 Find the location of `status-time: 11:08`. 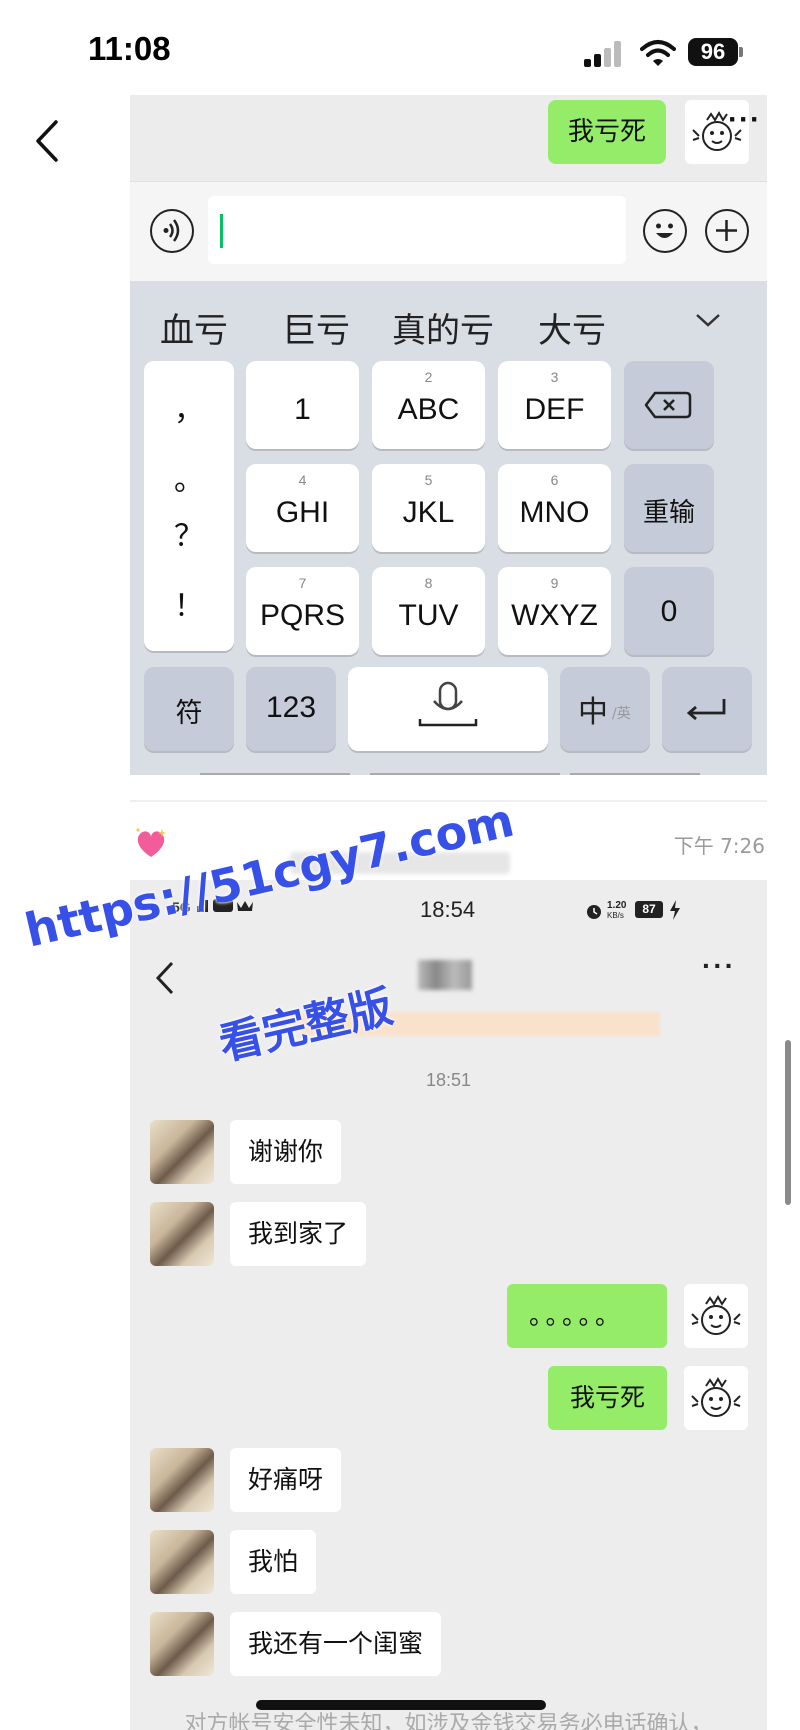

status-time: 11:08 is located at coordinates (129, 48).